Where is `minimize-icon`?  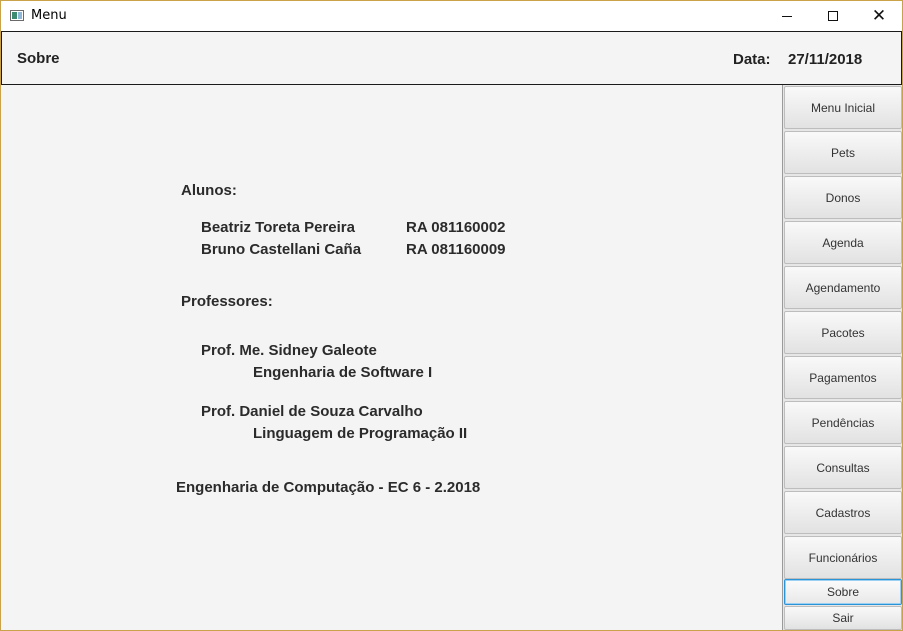 minimize-icon is located at coordinates (787, 16).